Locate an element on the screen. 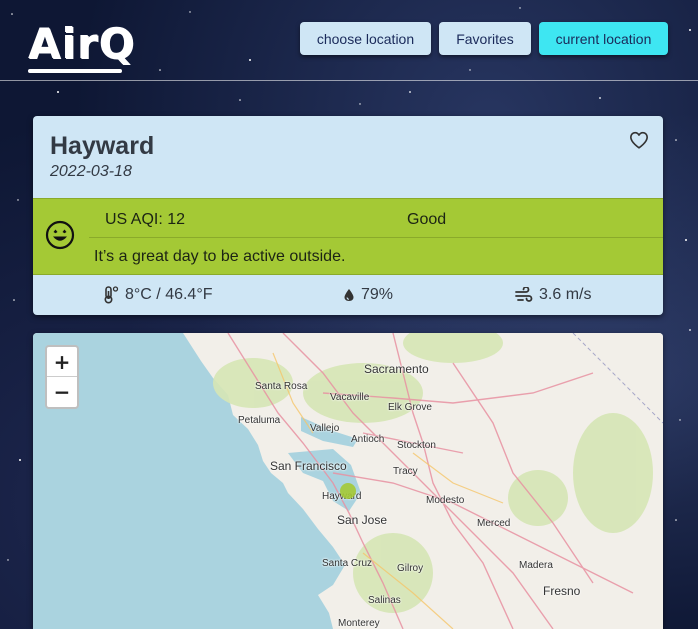  zoom-control: + − is located at coordinates (62, 377).